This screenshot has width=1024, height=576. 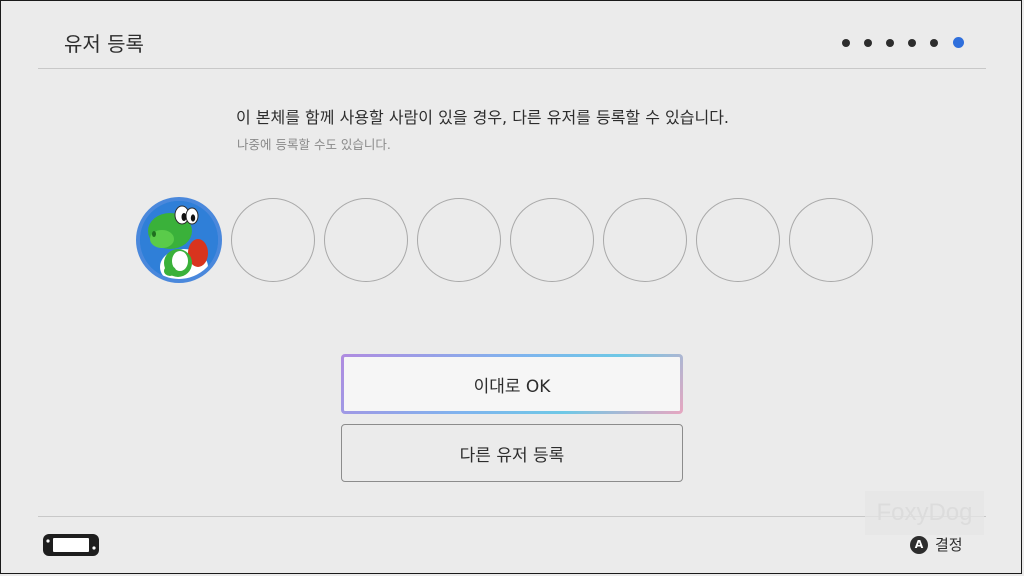 I want to click on page-title: 유저 등록, so click(x=104, y=44).